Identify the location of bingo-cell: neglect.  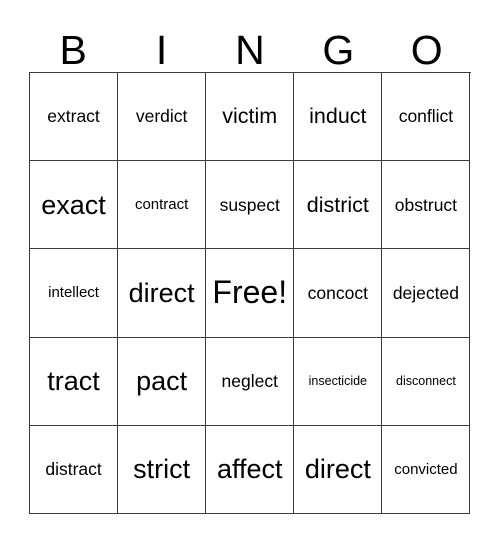
(250, 381).